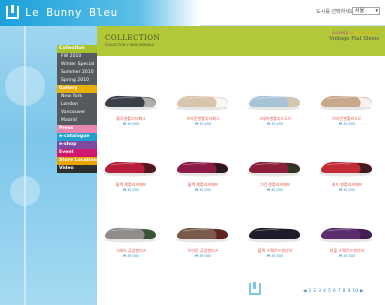 Image resolution: width=385 pixels, height=305 pixels. What do you see at coordinates (133, 38) in the screenshot?
I see `page-title: COLLECTION` at bounding box center [133, 38].